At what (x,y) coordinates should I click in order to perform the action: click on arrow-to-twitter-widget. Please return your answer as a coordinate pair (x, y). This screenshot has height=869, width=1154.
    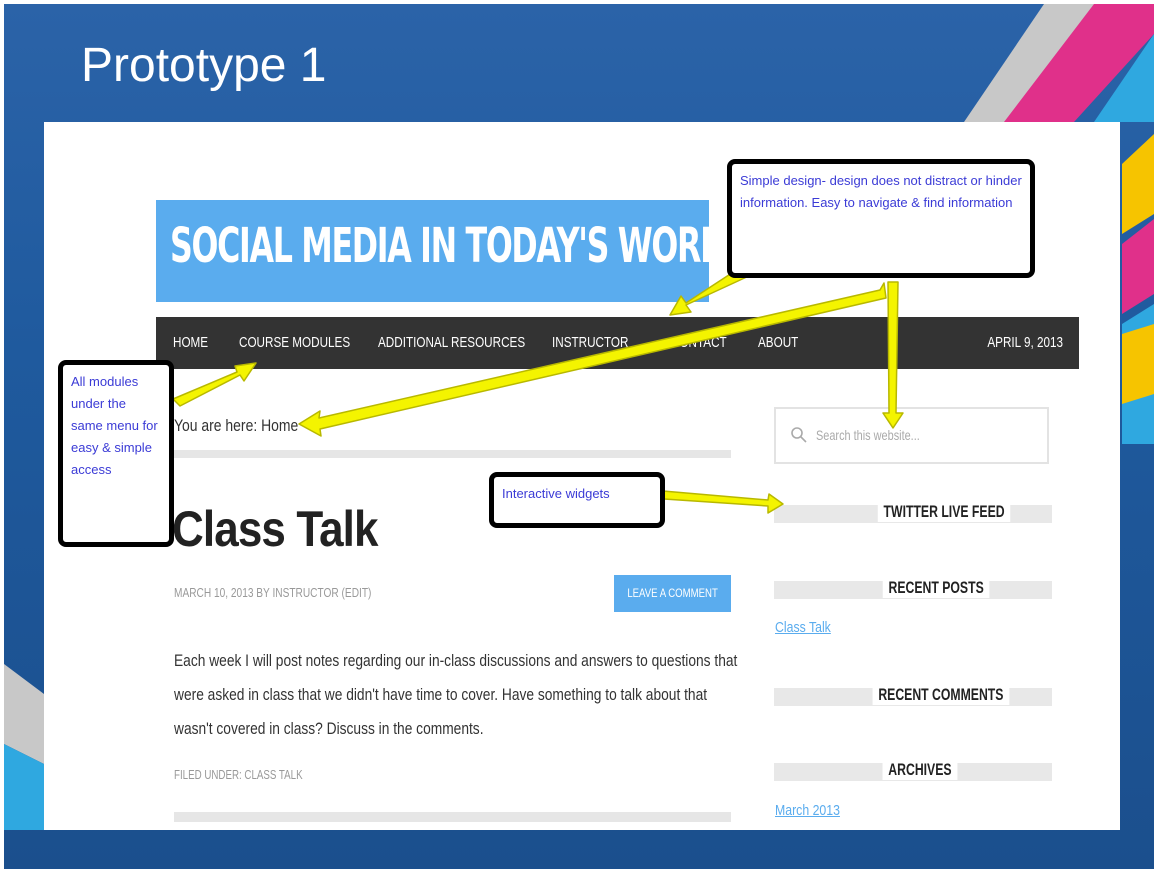
    Looking at the image, I should click on (723, 502).